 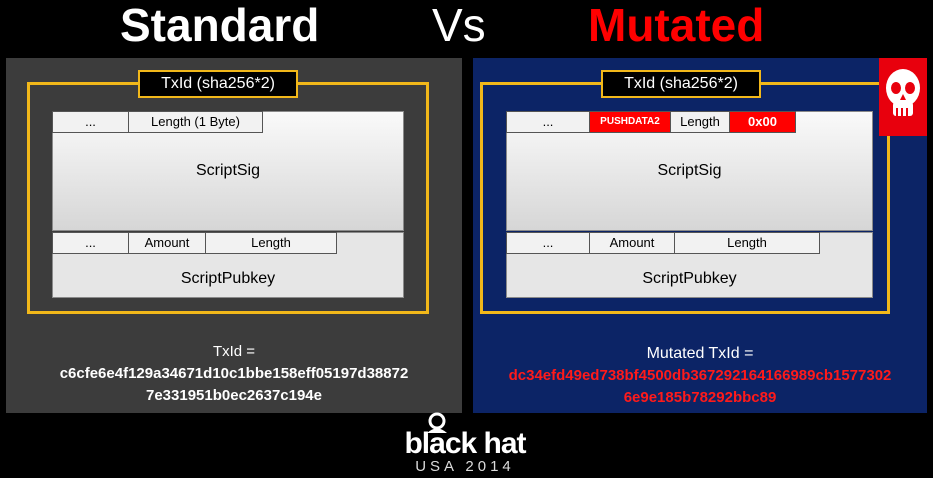 I want to click on mutated-pubkey-length-cell: Length, so click(x=747, y=243).